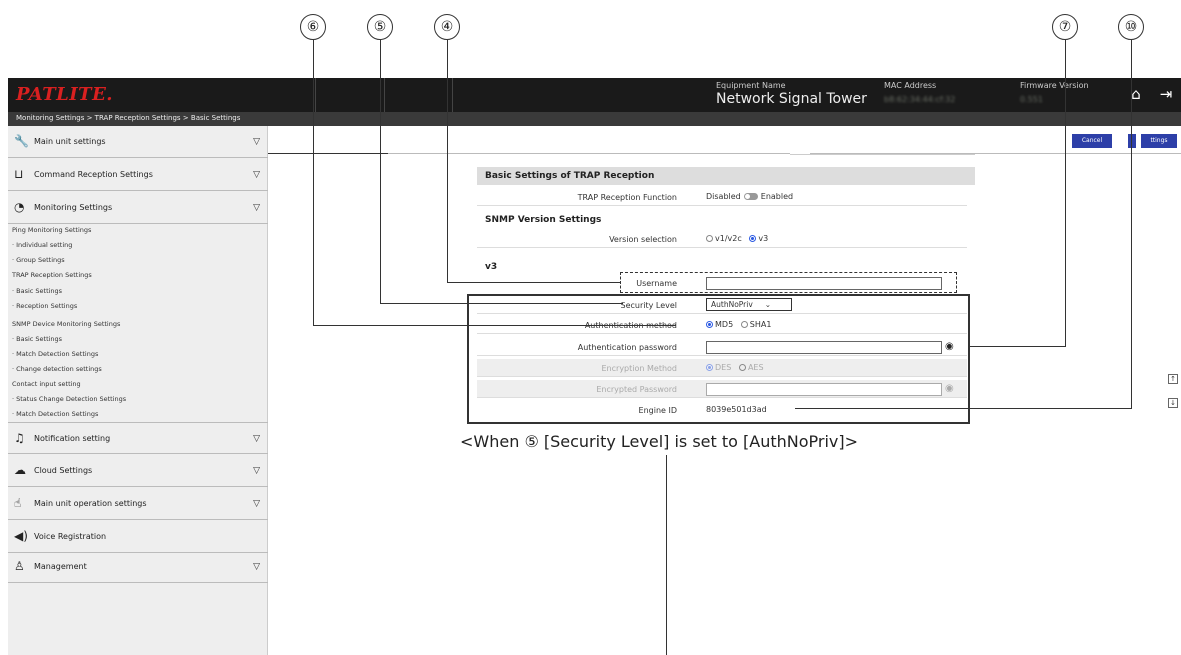 This screenshot has height=655, width=1181. Describe the element at coordinates (1173, 379) in the screenshot. I see `scroll-up-icon: ↑` at that location.